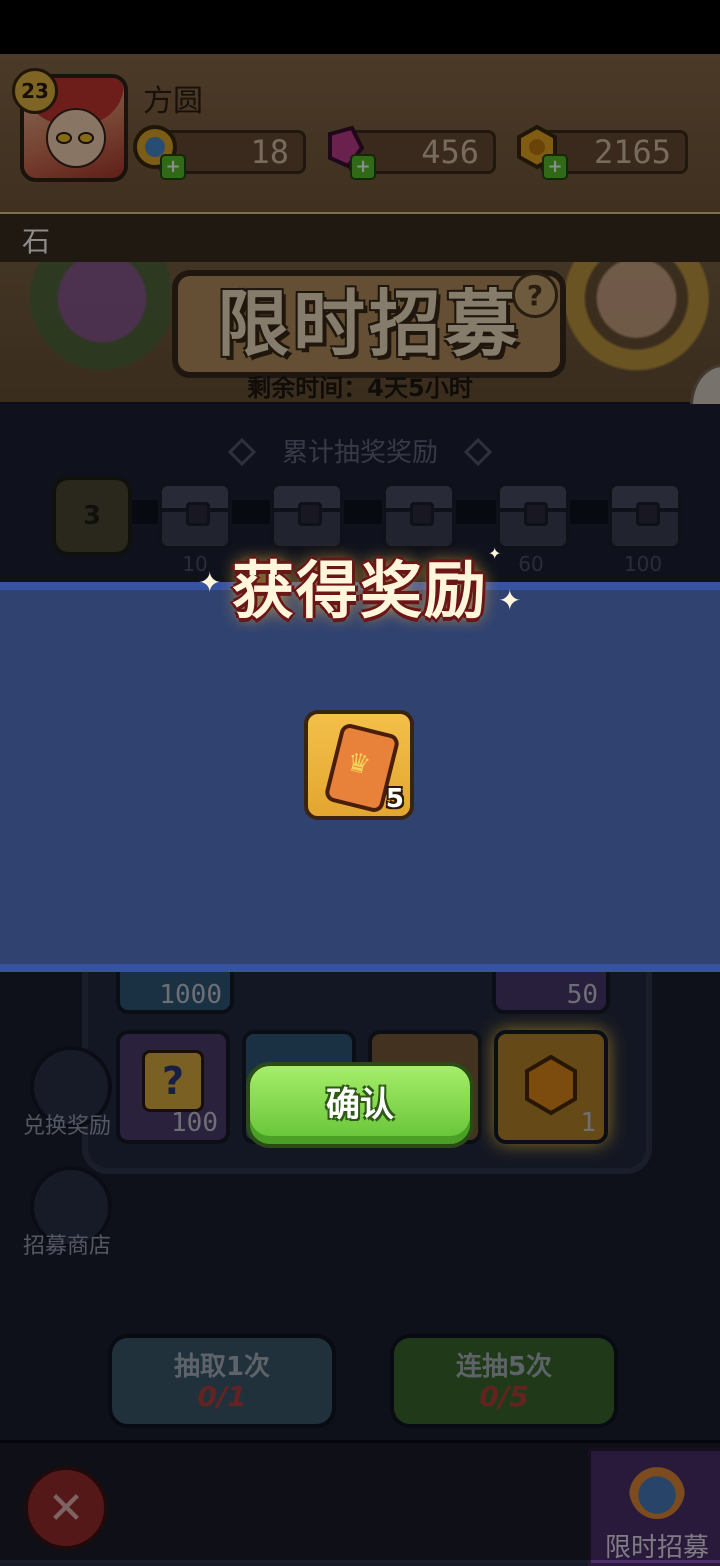  Describe the element at coordinates (394, 799) in the screenshot. I see `reward-item-count: 5` at that location.